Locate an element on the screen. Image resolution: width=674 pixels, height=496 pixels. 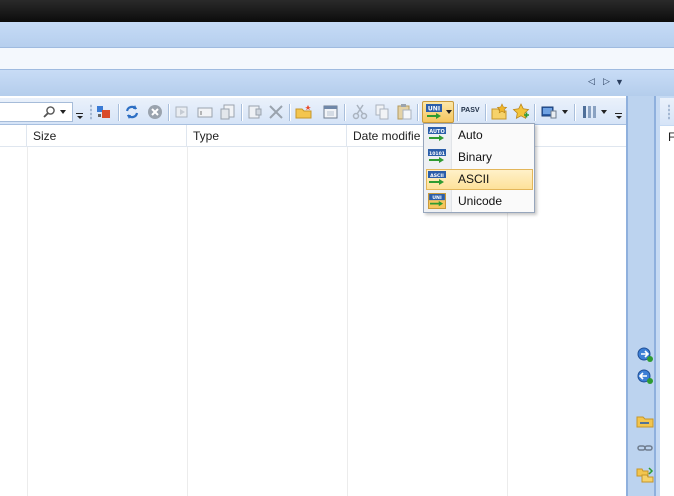
favorites-icon is located at coordinates (521, 112).